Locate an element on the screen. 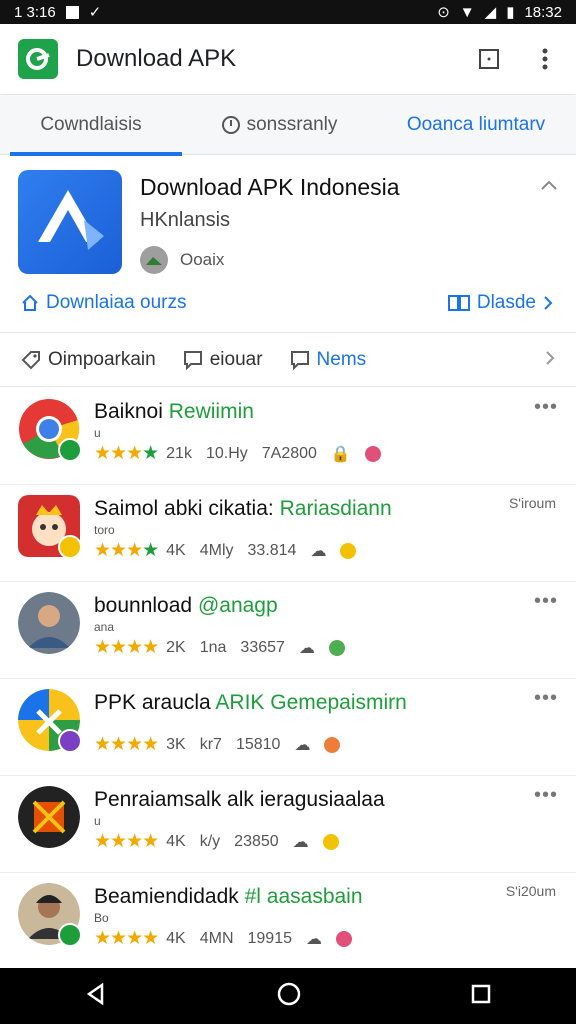 This screenshot has width=576, height=1024. download-link: Downlaiaa ourzs is located at coordinates (103, 303).